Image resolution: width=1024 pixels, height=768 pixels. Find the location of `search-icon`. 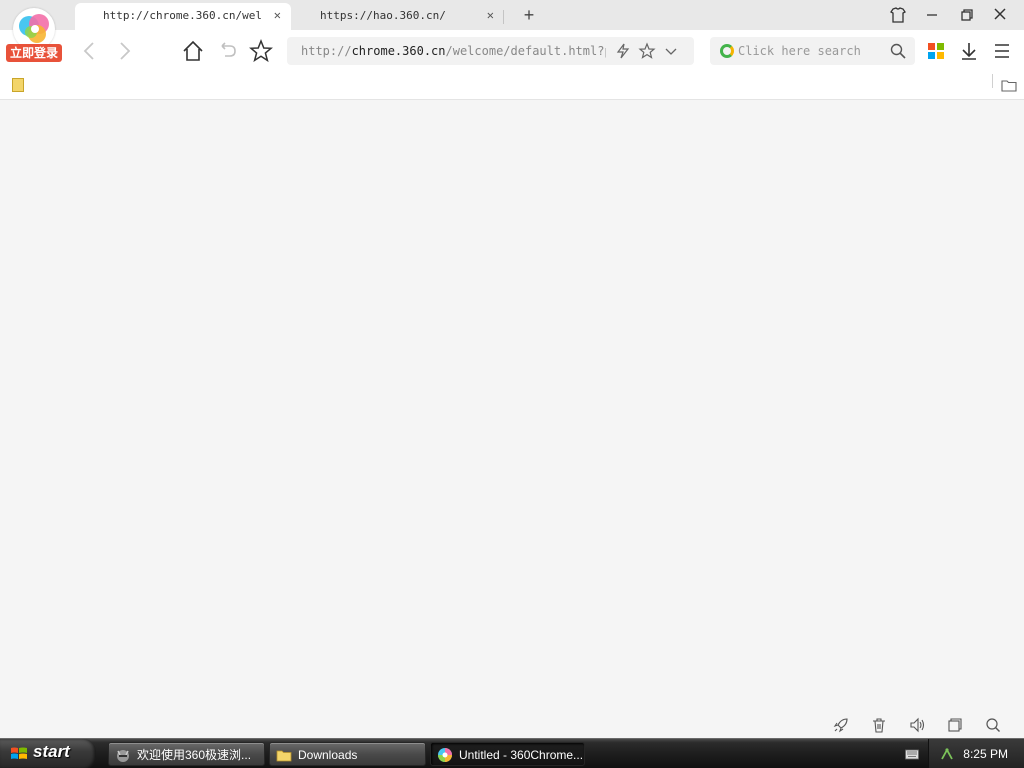

search-icon is located at coordinates (898, 51).